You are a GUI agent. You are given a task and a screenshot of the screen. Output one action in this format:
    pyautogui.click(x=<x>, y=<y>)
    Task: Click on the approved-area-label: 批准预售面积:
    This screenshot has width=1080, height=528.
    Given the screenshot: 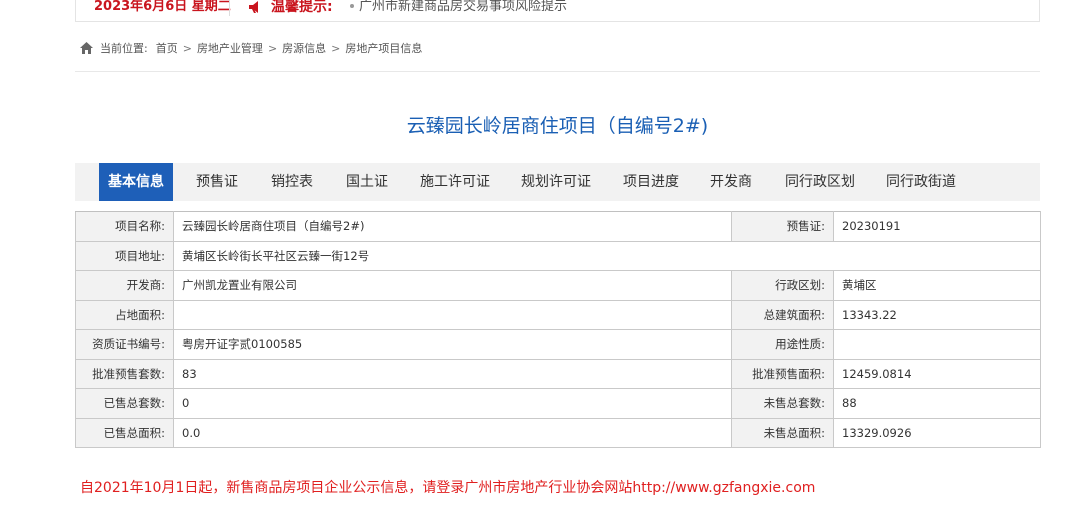 What is the action you would take?
    pyautogui.click(x=782, y=373)
    